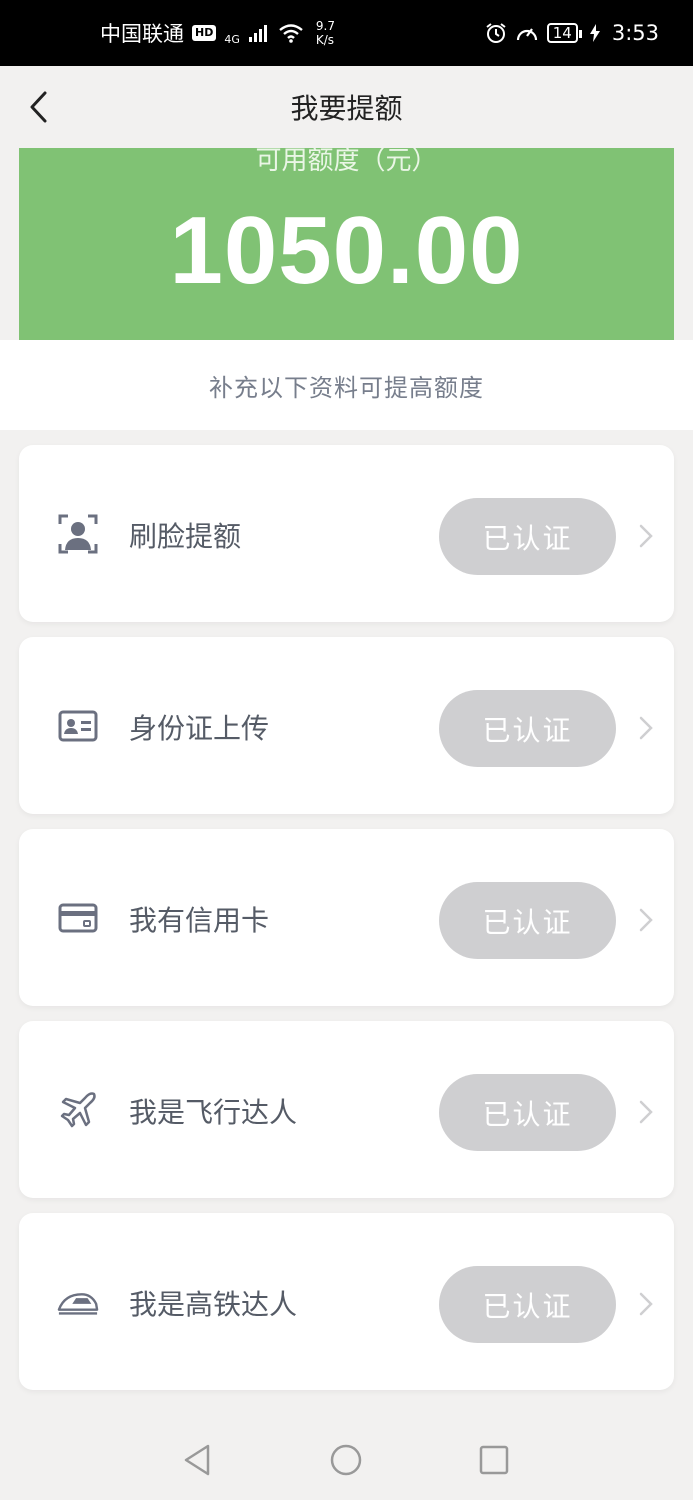  What do you see at coordinates (232, 39) in the screenshot?
I see `network-type: 4G` at bounding box center [232, 39].